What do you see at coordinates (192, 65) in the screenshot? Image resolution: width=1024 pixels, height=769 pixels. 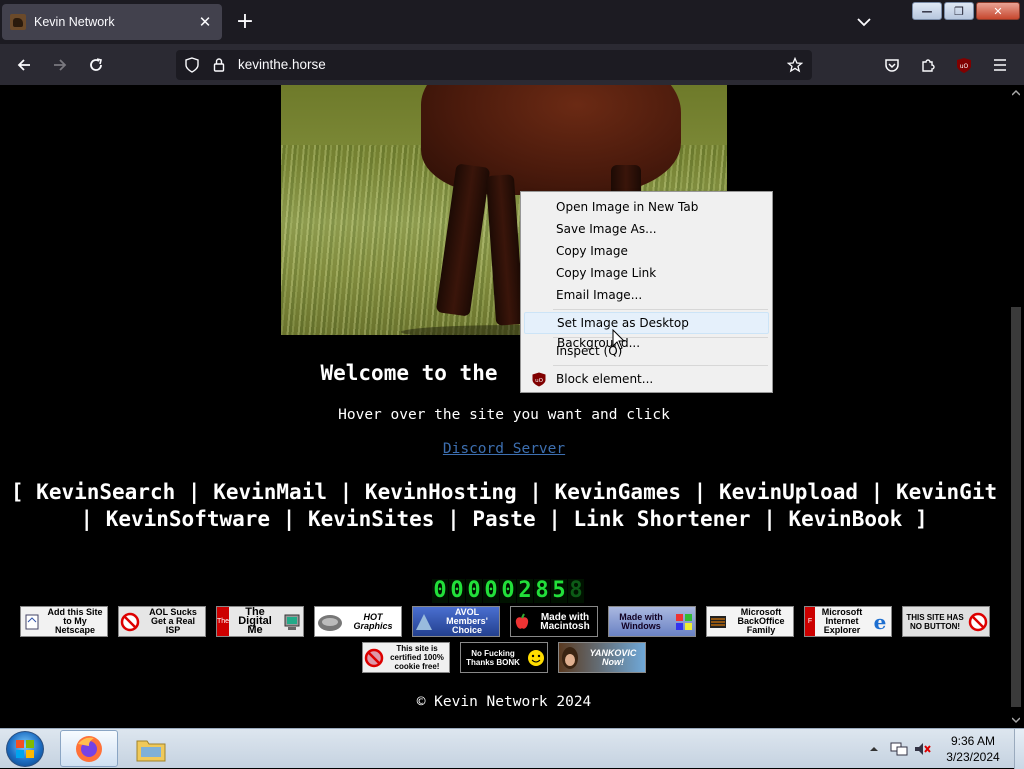 I see `shield-icon` at bounding box center [192, 65].